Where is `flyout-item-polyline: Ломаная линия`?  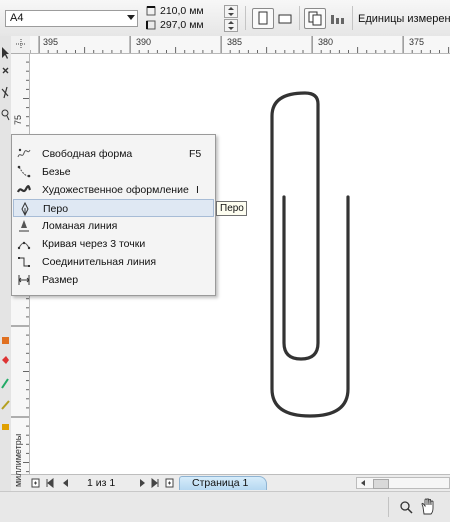
flyout-item-polyline: Ломаная линия is located at coordinates (113, 226).